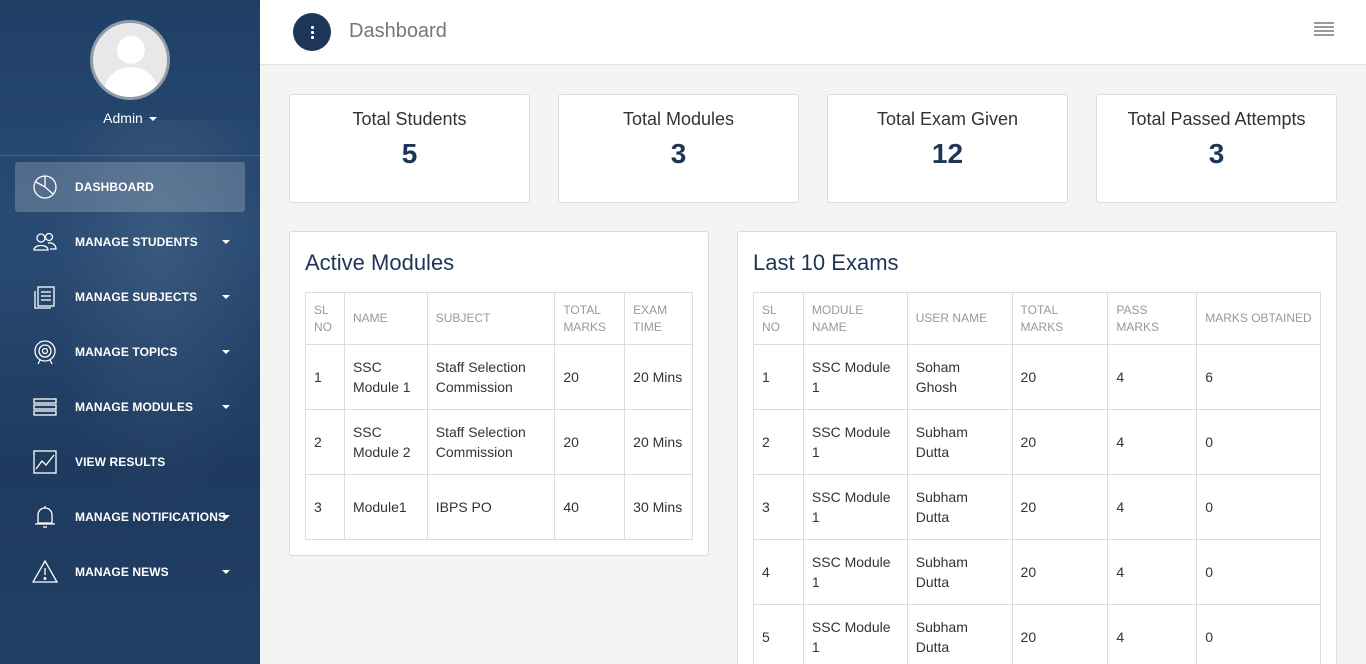 The height and width of the screenshot is (664, 1366). What do you see at coordinates (491, 377) in the screenshot?
I see `table-cell: Staff Selection Commission` at bounding box center [491, 377].